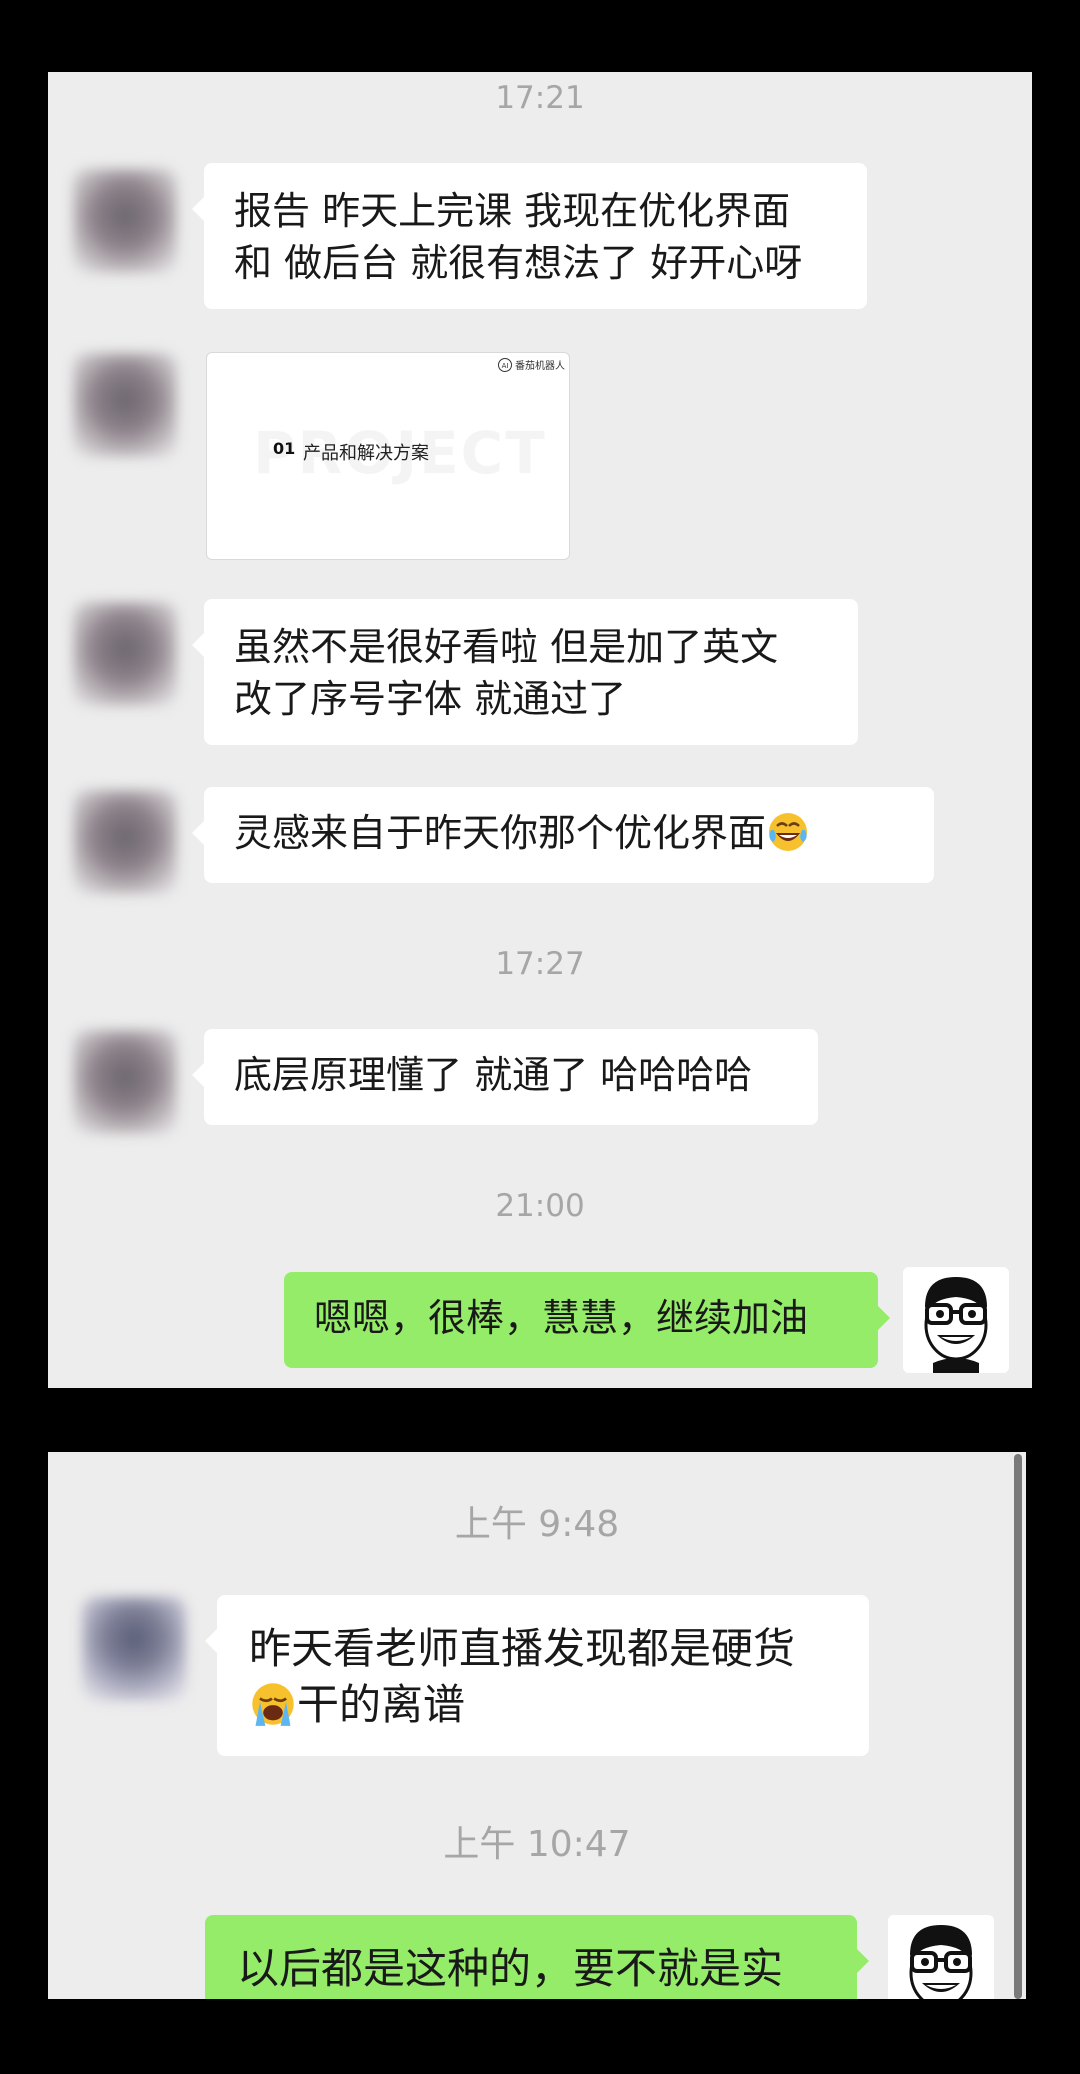  I want to click on message-text: 底层原理懂了 就通了 哈哈哈哈, so click(493, 1075).